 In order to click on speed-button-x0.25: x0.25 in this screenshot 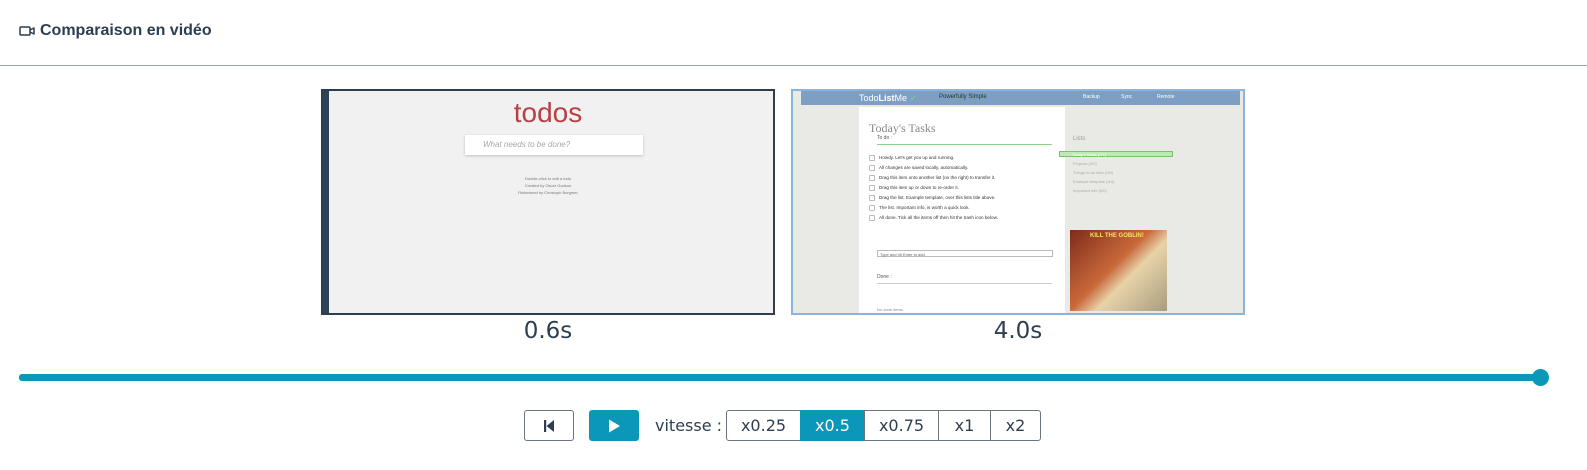, I will do `click(763, 425)`.